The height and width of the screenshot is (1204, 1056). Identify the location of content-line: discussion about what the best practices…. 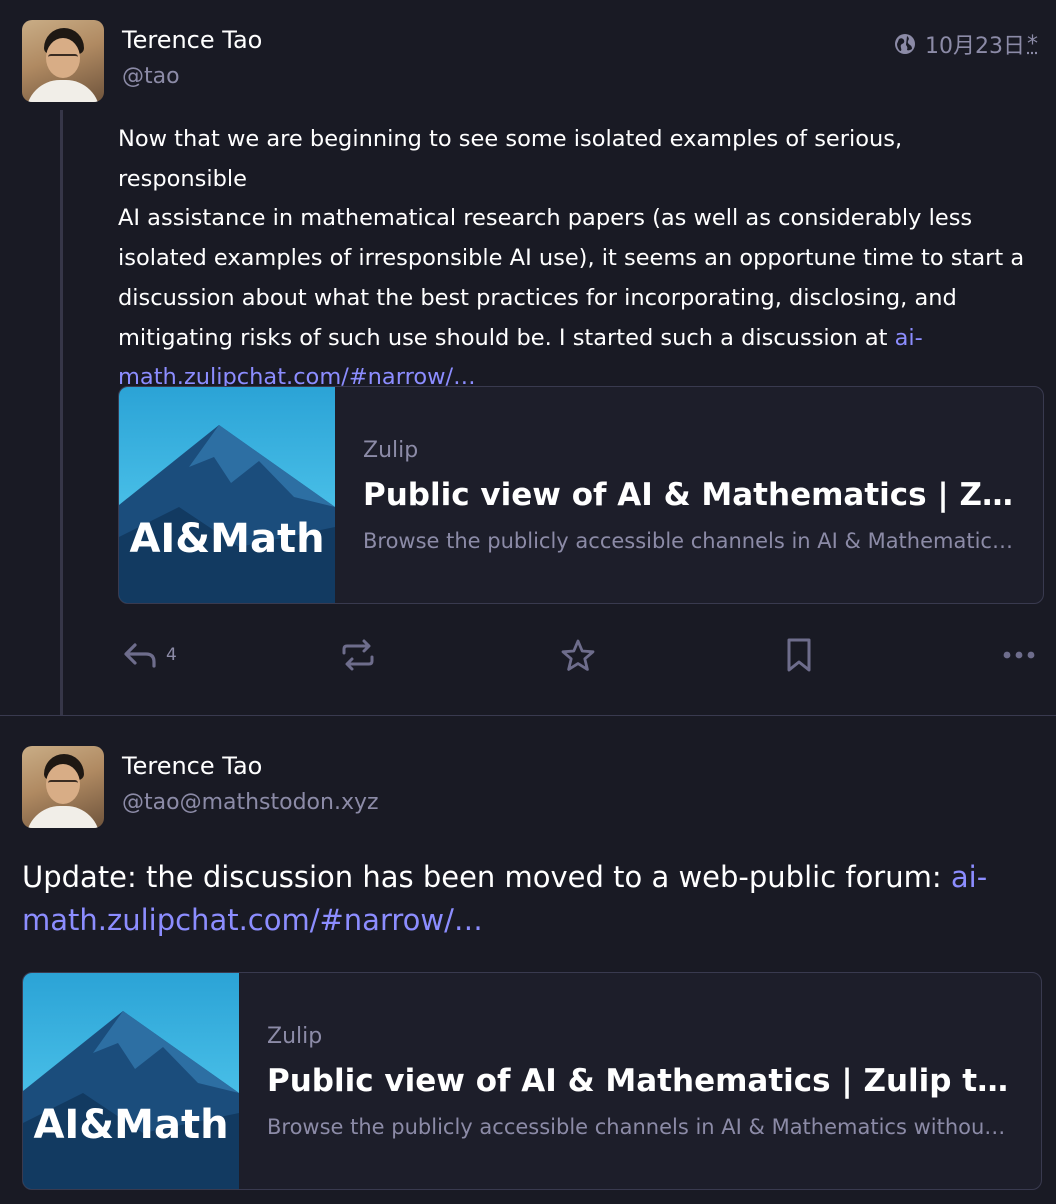
(537, 297).